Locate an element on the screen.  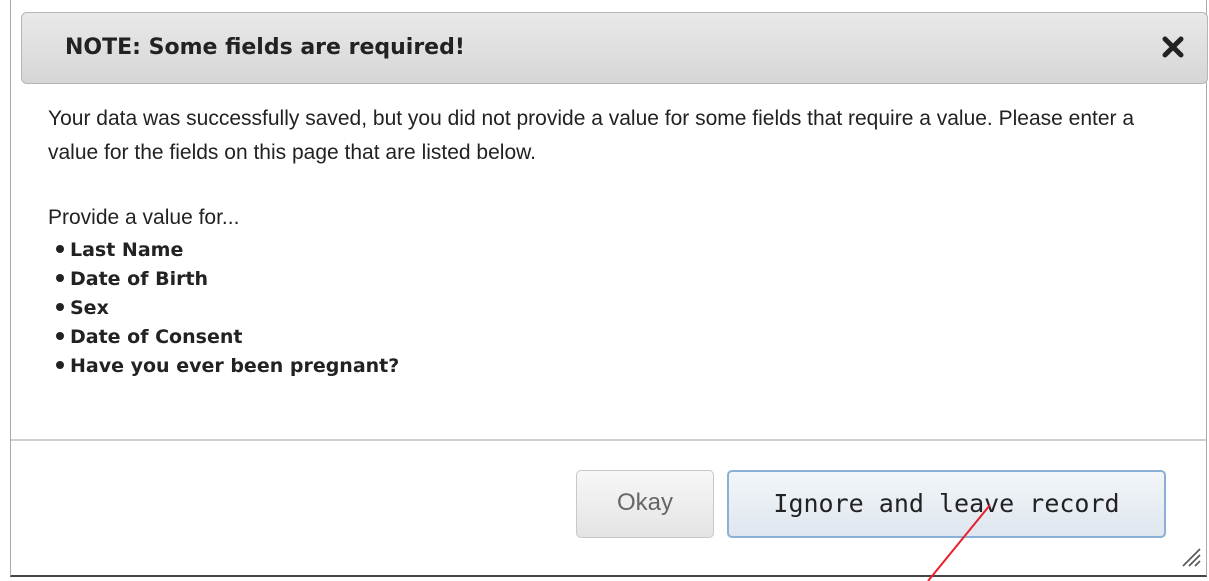
list-item: Last Name is located at coordinates (611, 250).